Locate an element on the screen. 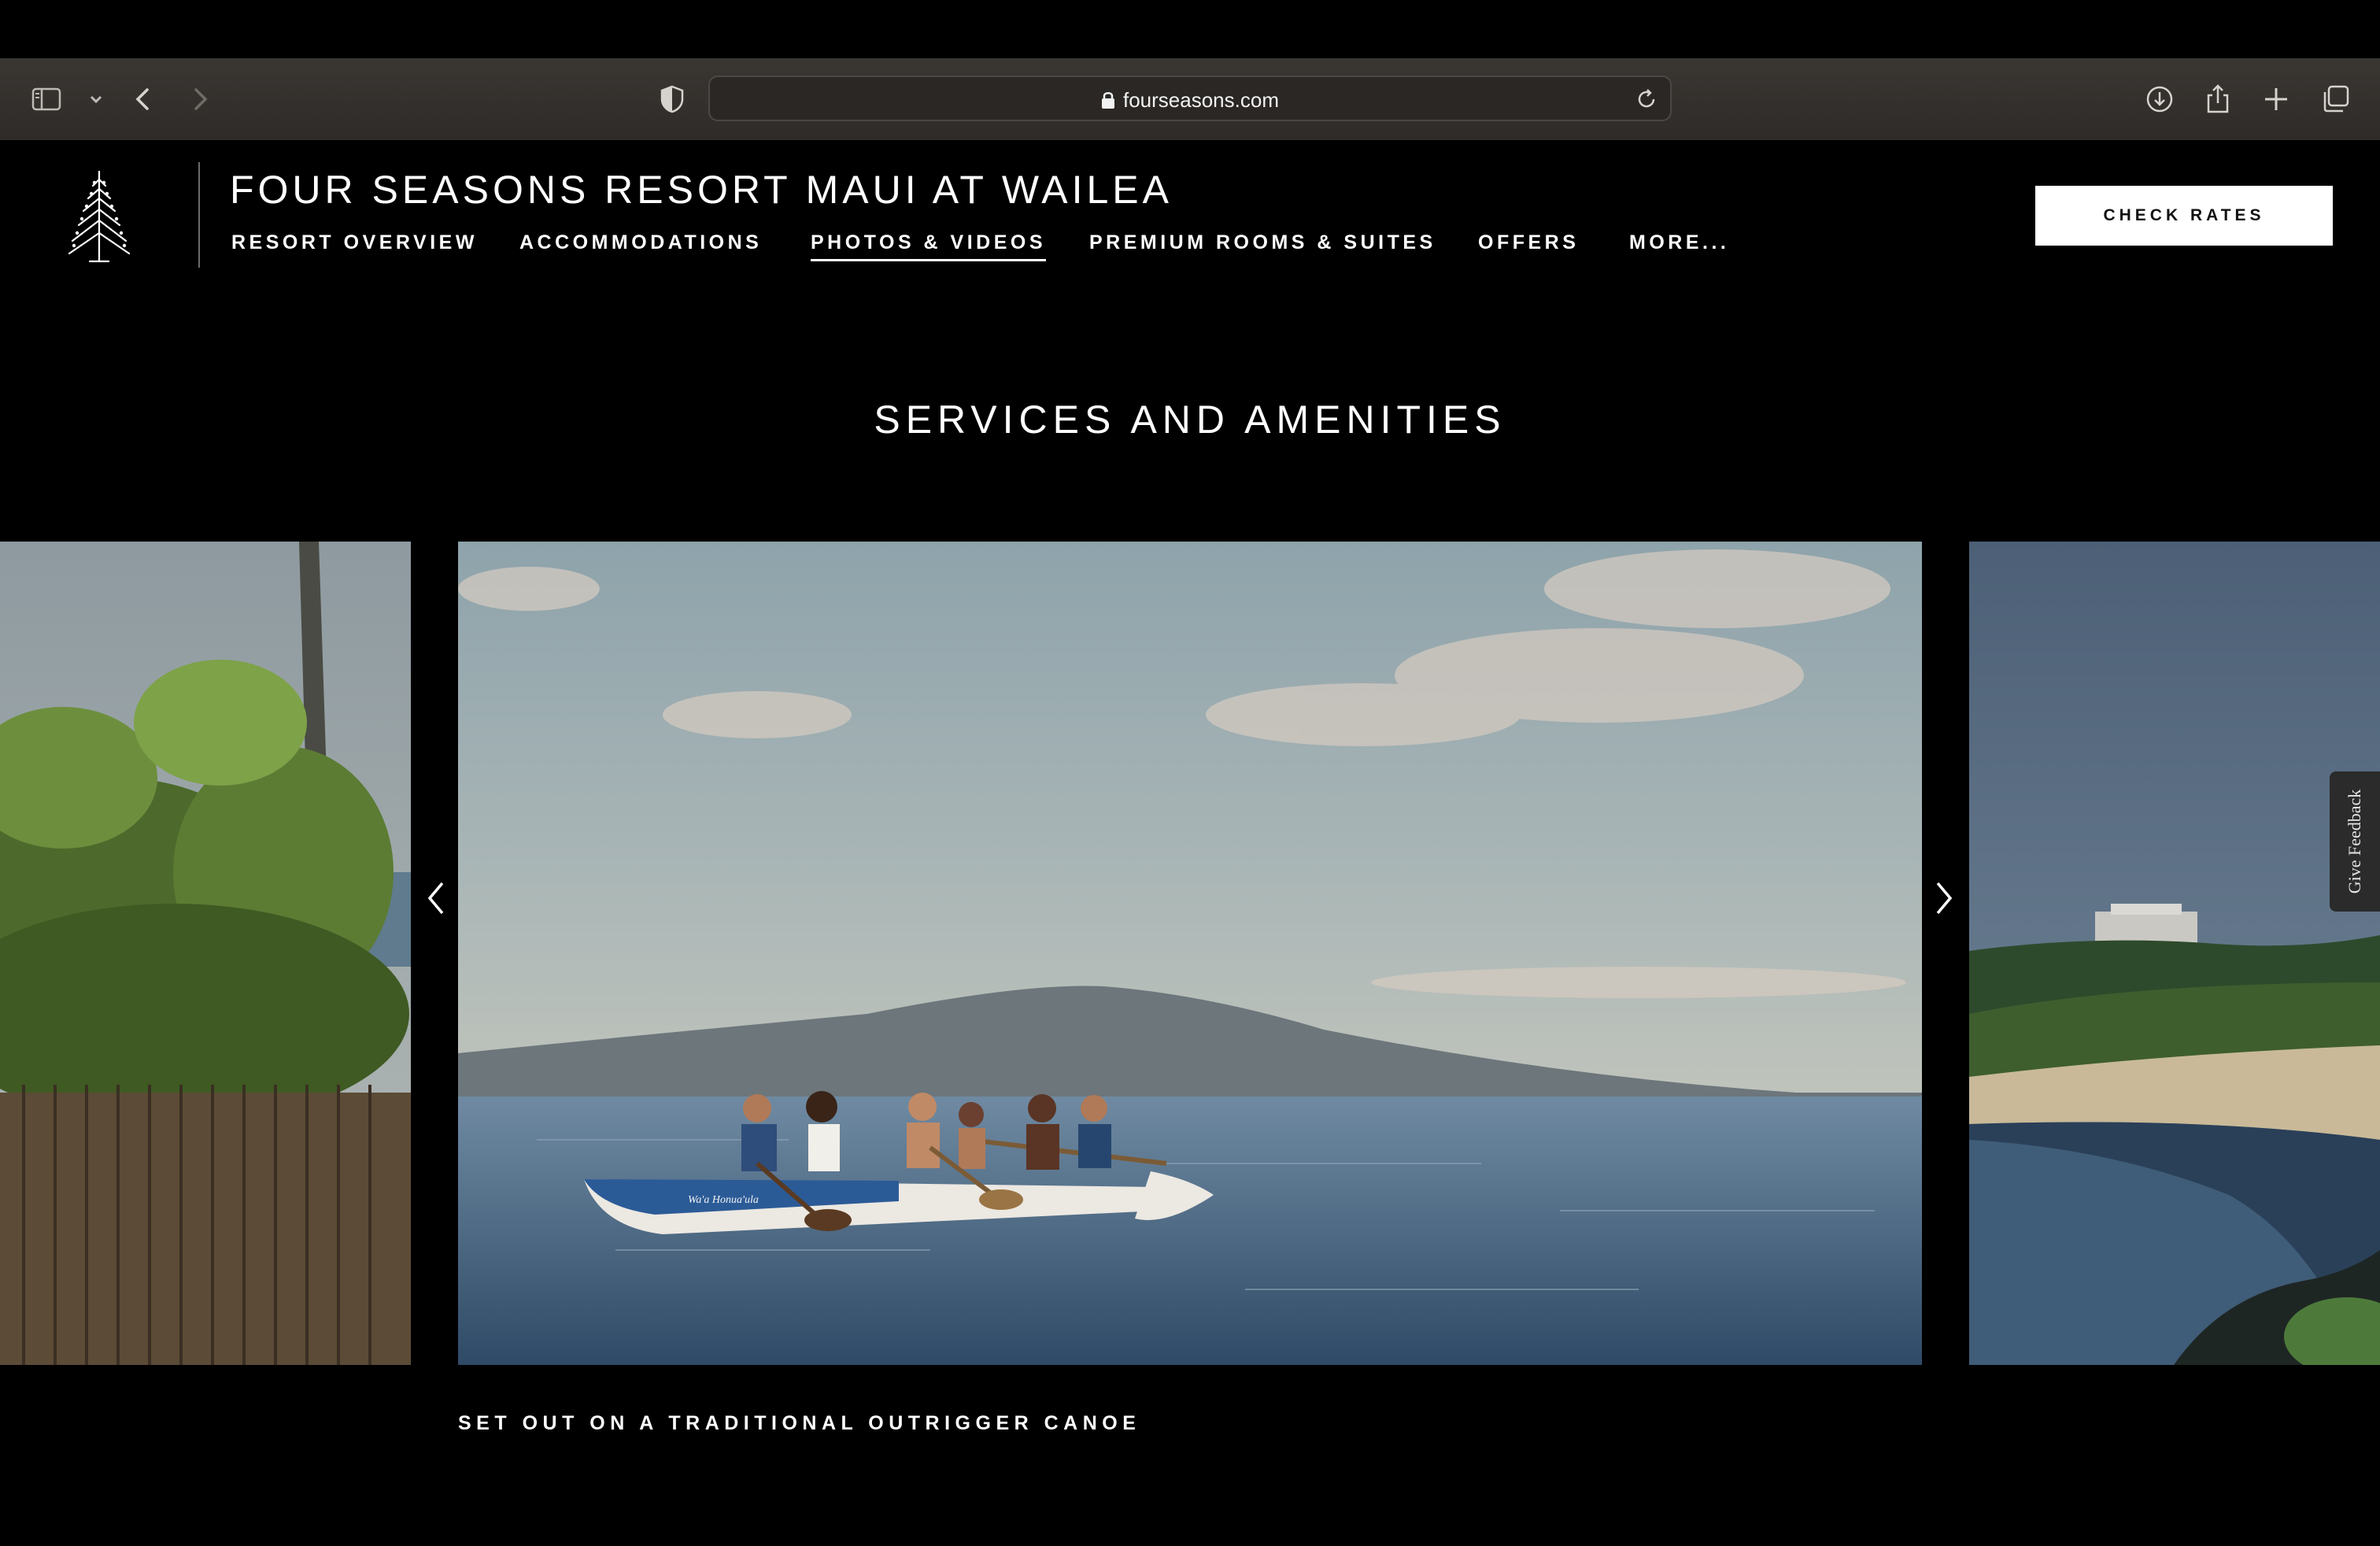  nav-resort-overview: RESORT OVERVIEW is located at coordinates (354, 245).